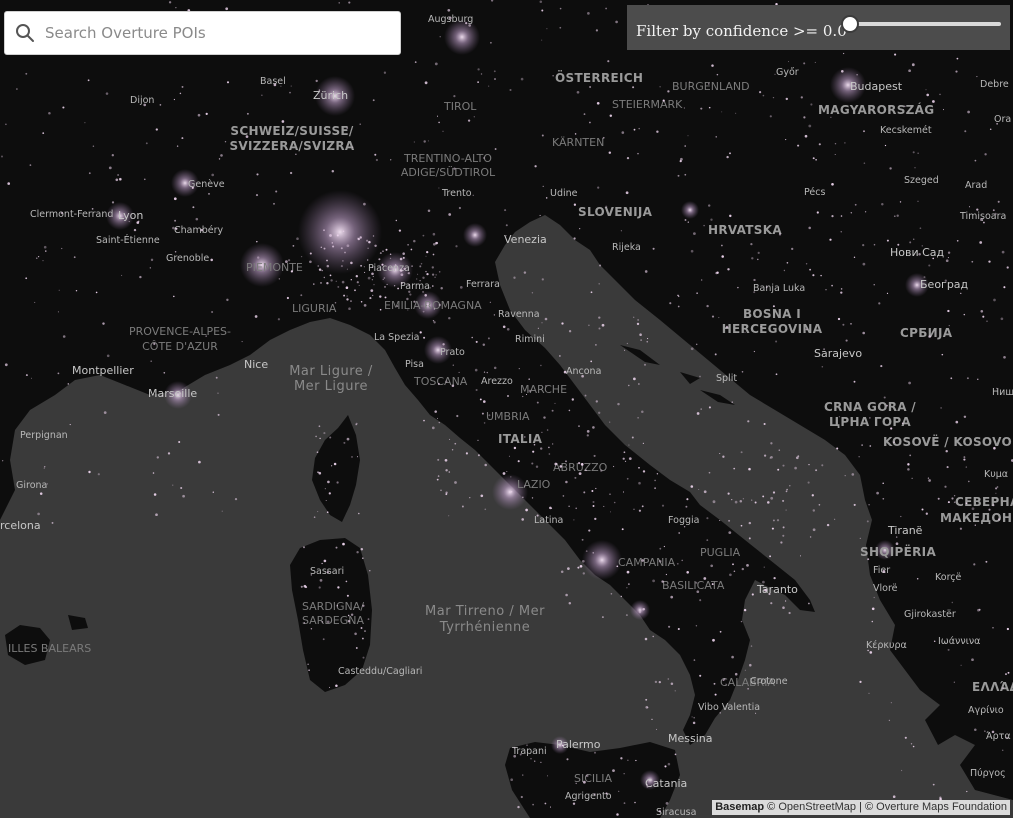  Describe the element at coordinates (941, 807) in the screenshot. I see `overture-attribution-link: Overture Maps Foundation` at that location.